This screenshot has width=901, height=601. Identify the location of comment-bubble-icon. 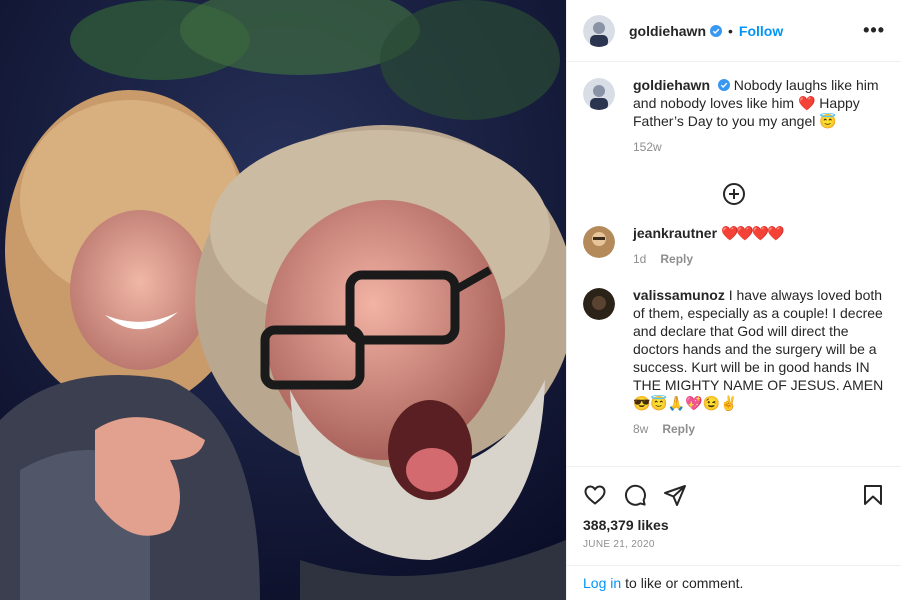
(635, 495).